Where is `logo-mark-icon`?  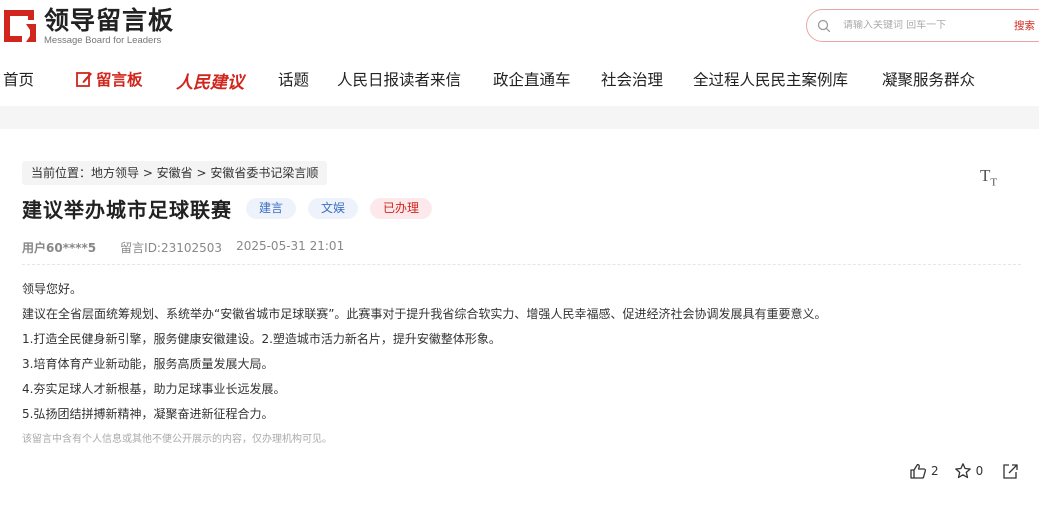
logo-mark-icon is located at coordinates (20, 26).